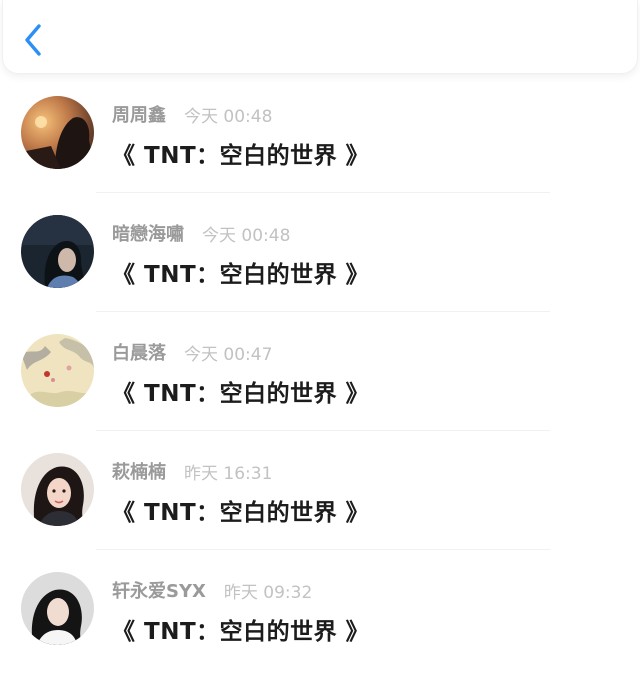  What do you see at coordinates (320, 37) in the screenshot?
I see `top-bar` at bounding box center [320, 37].